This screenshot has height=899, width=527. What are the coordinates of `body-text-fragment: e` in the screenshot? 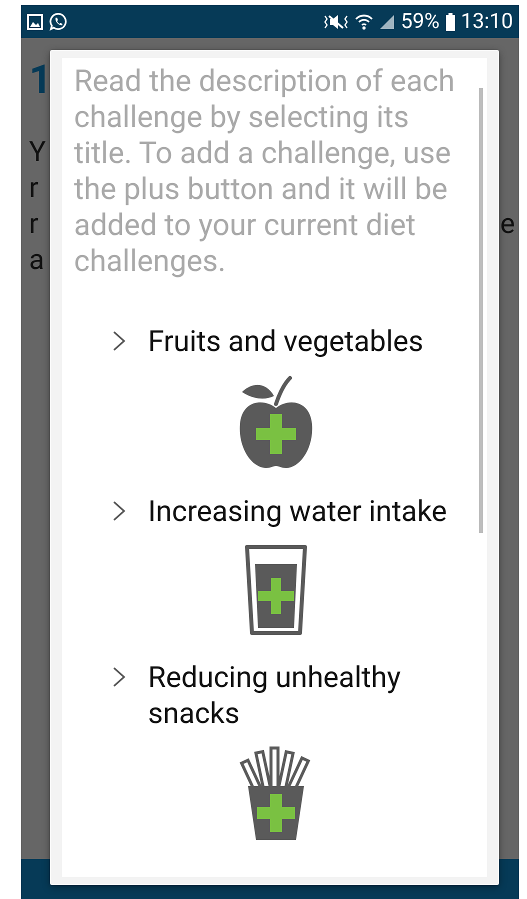 It's located at (507, 224).